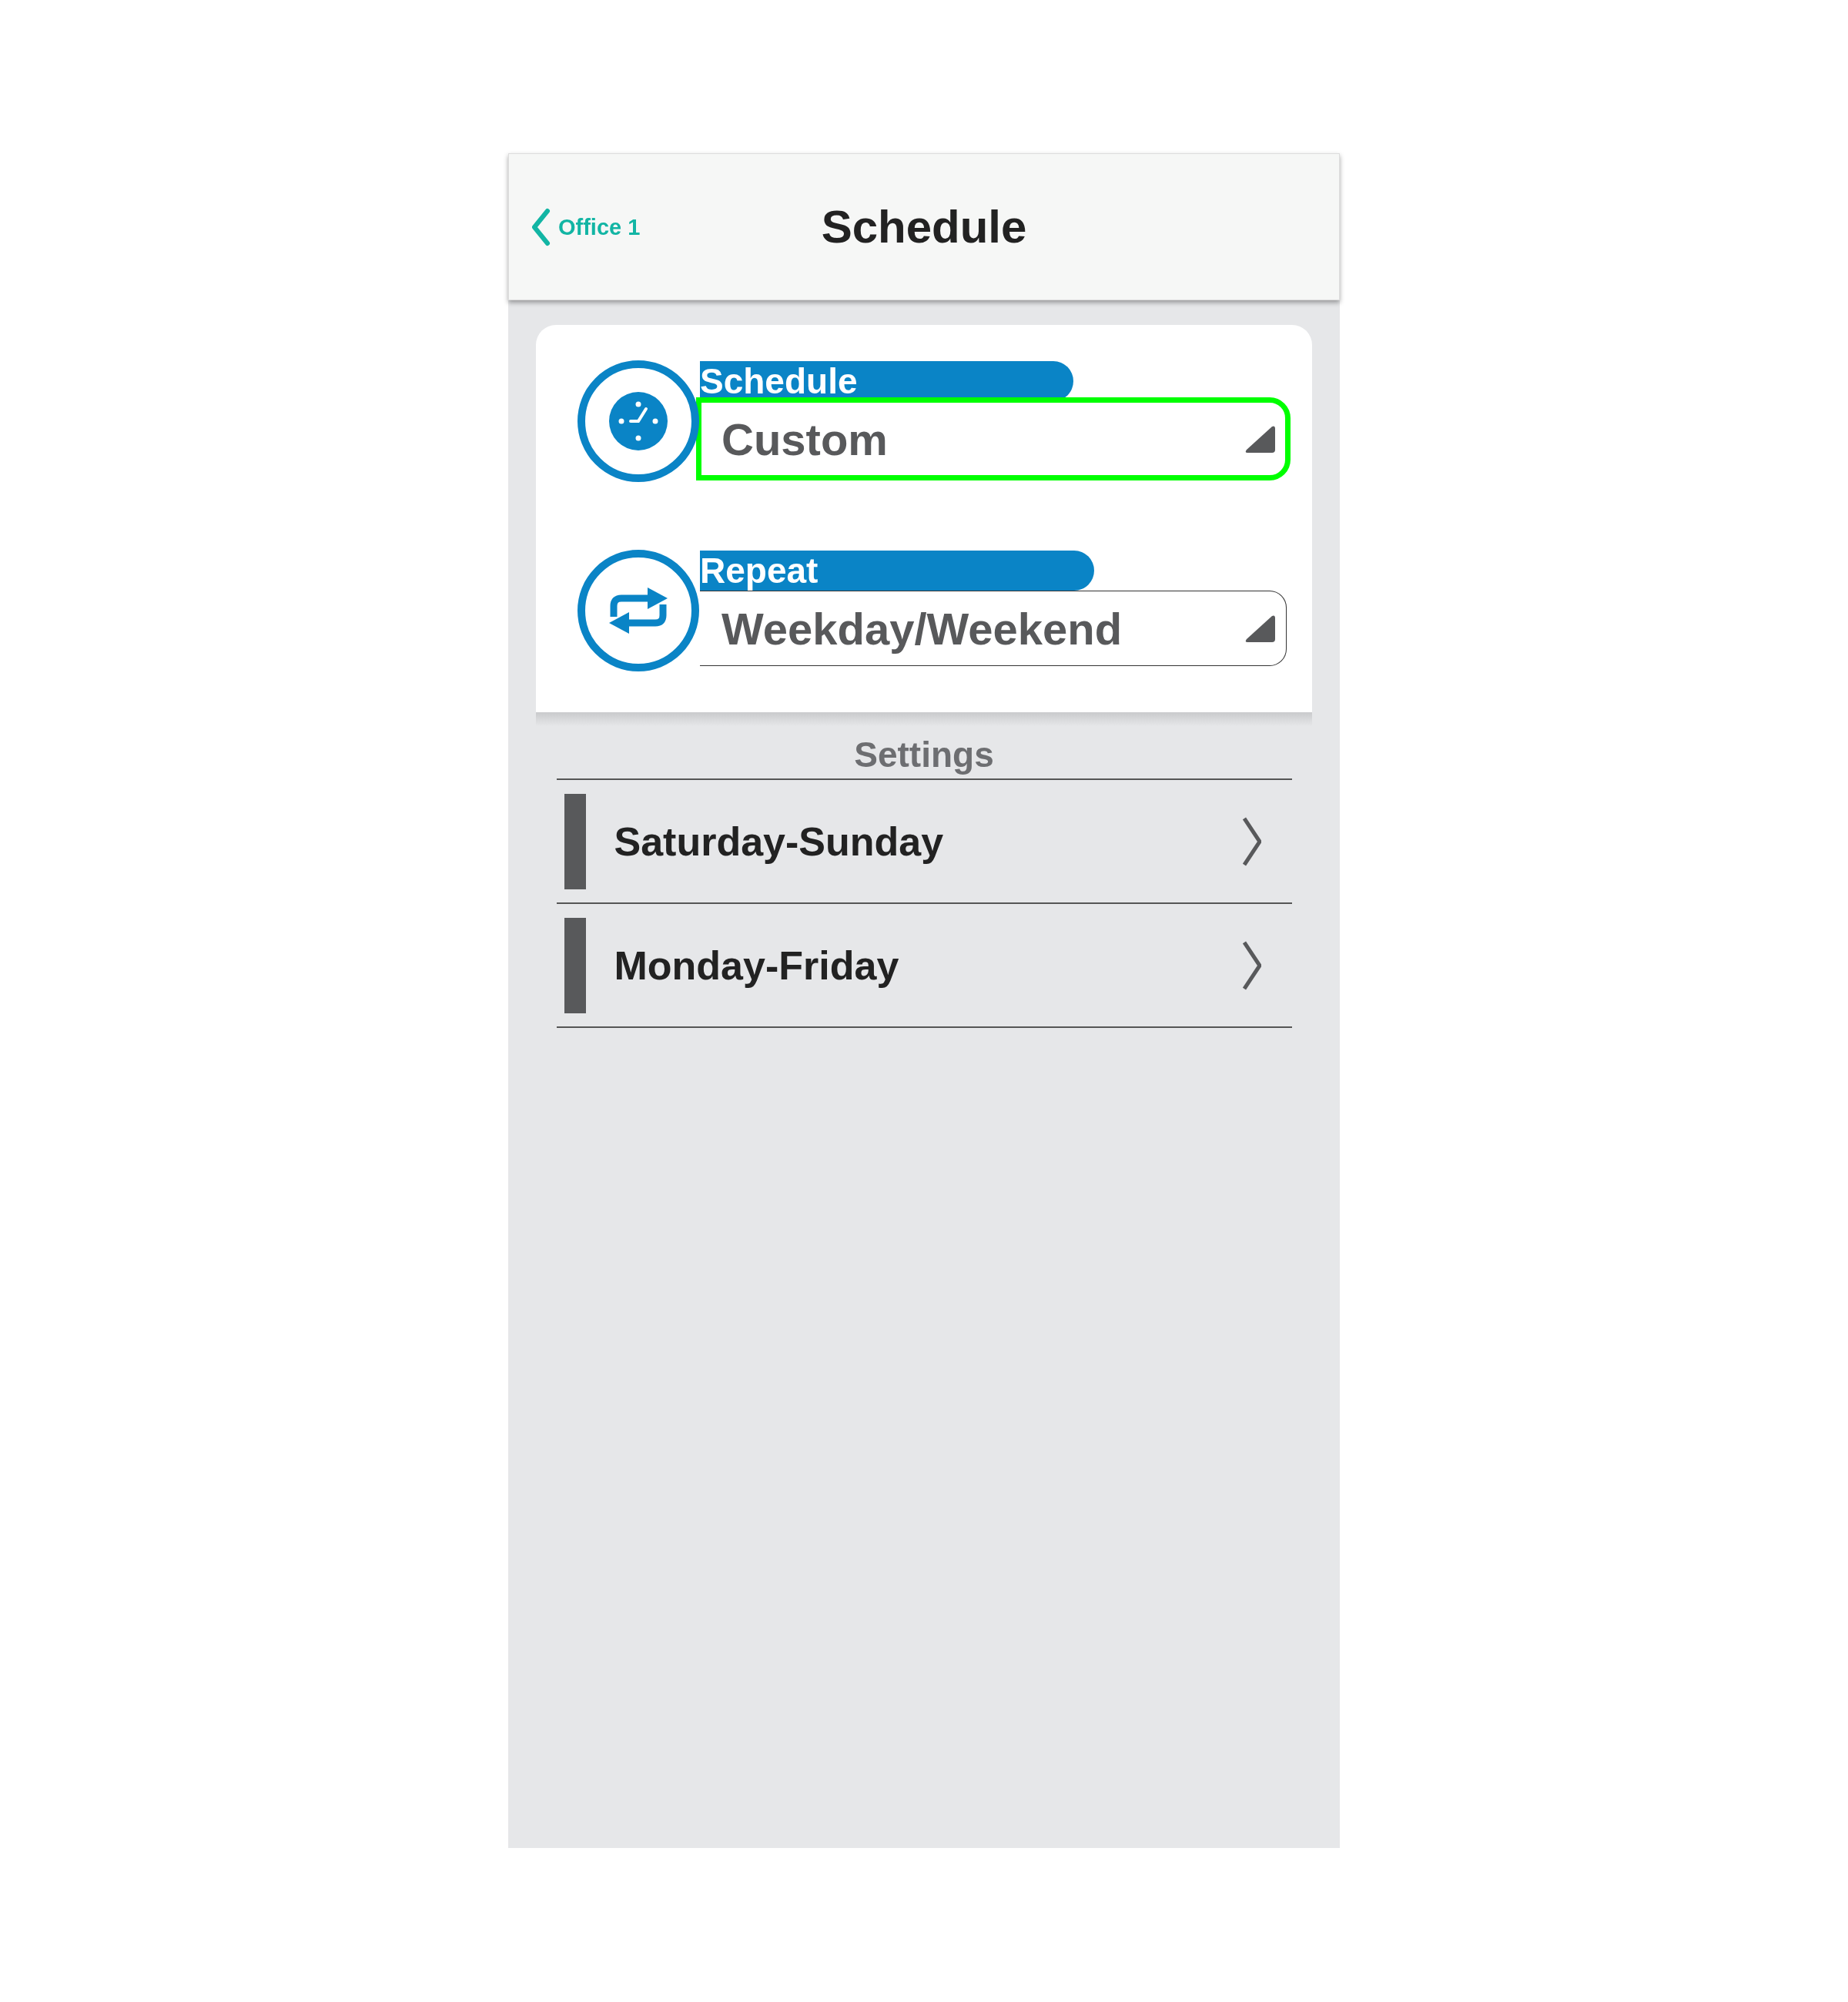 This screenshot has height=2002, width=1848. I want to click on screen-title: Schedule, so click(924, 226).